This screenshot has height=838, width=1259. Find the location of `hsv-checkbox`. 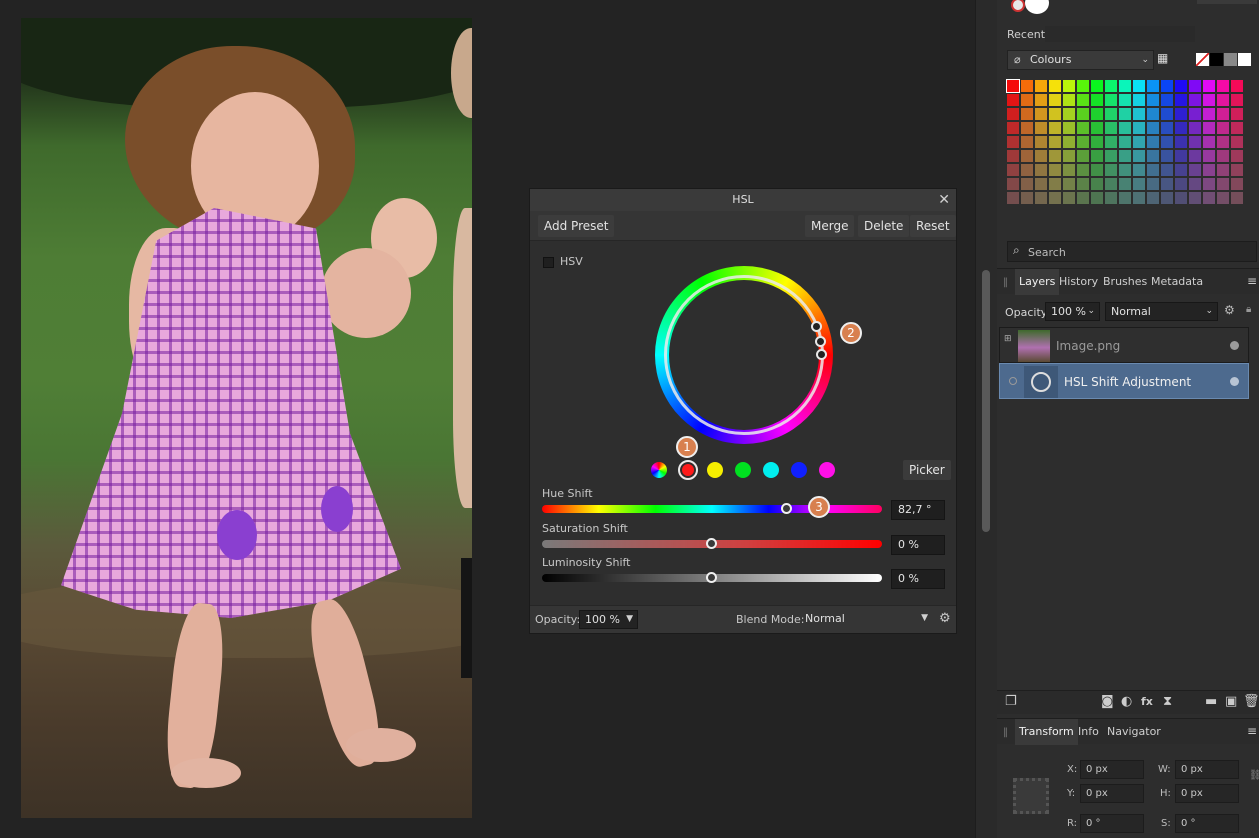

hsv-checkbox is located at coordinates (548, 262).